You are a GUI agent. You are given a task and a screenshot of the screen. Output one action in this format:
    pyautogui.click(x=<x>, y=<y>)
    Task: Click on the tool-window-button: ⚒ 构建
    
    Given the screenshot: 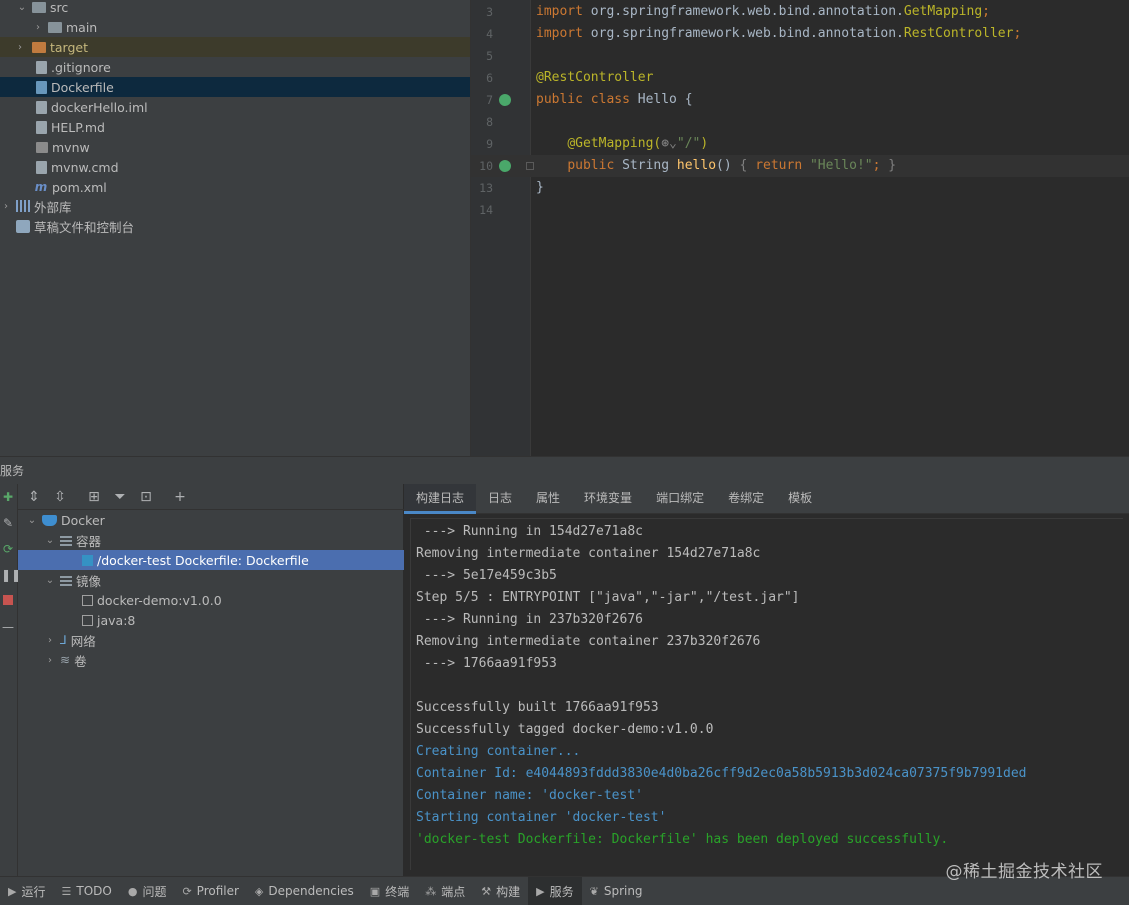 What is the action you would take?
    pyautogui.click(x=500, y=891)
    